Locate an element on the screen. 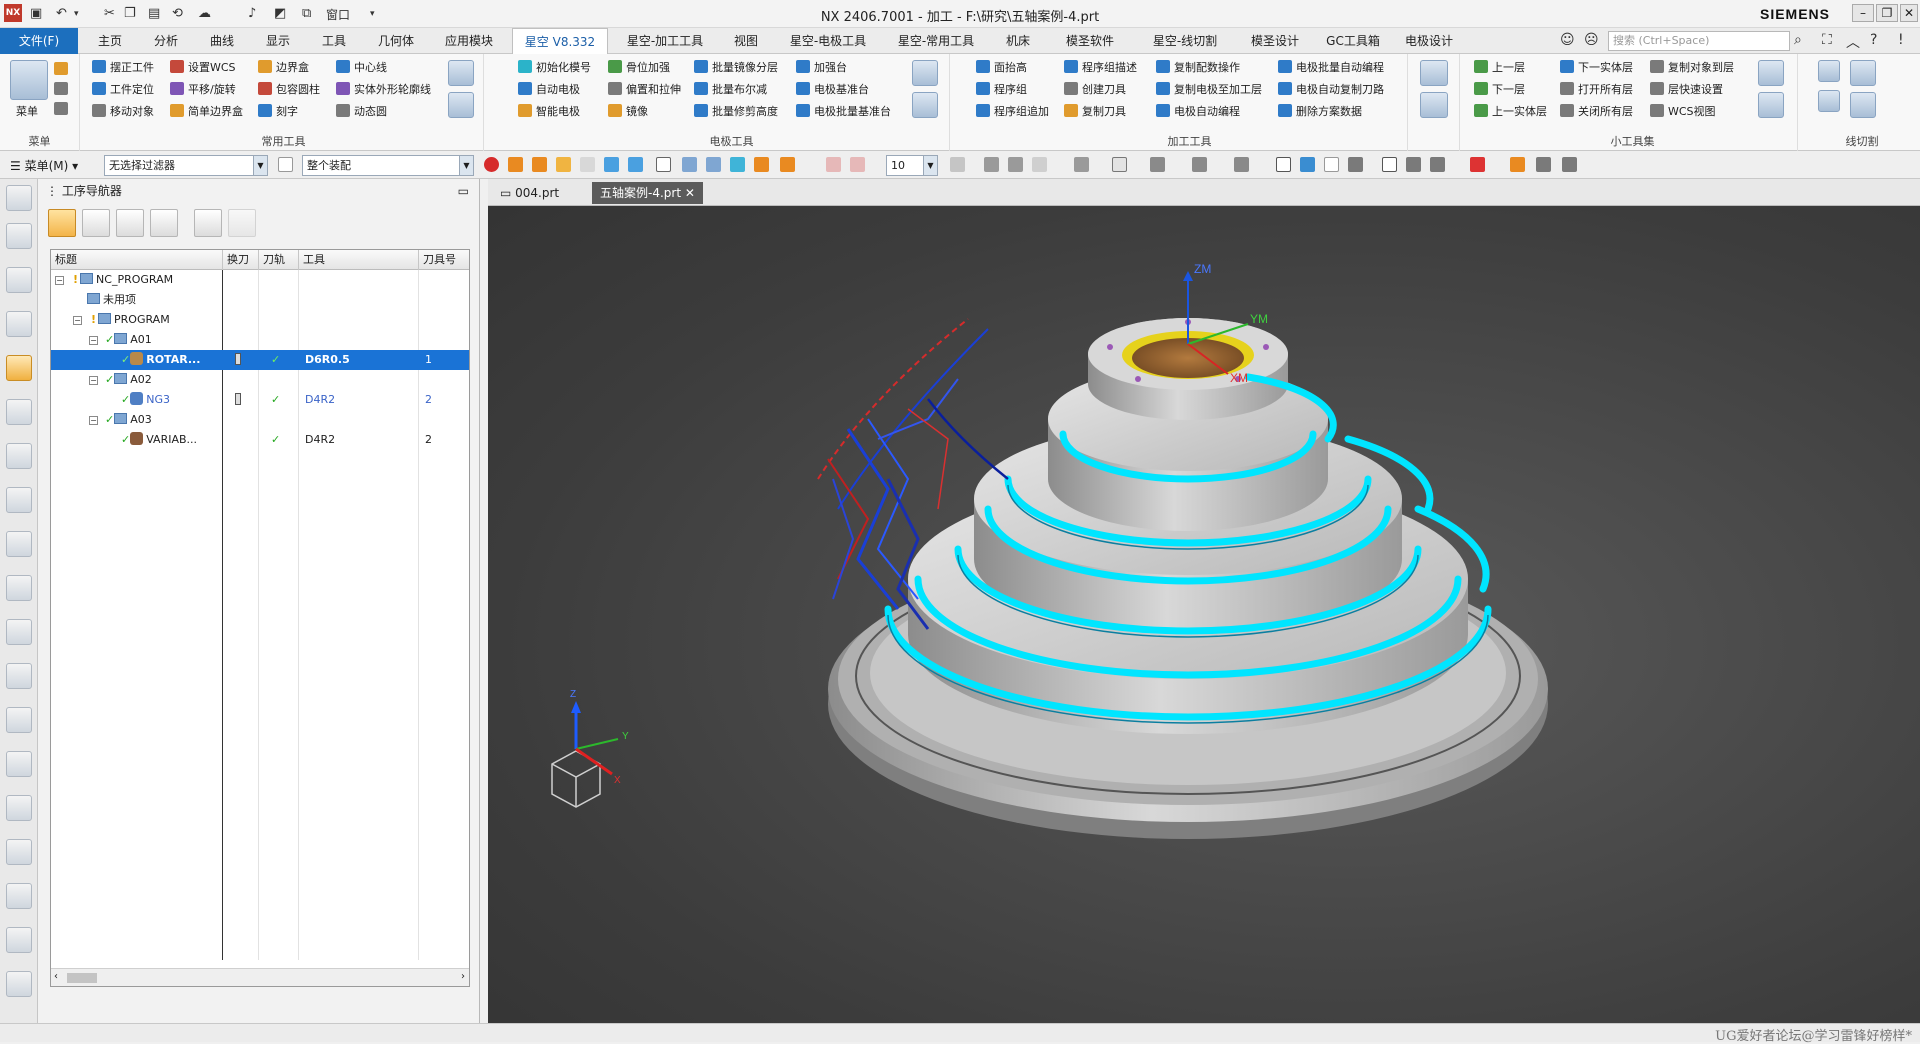  system-materials-icon is located at coordinates (19, 720).